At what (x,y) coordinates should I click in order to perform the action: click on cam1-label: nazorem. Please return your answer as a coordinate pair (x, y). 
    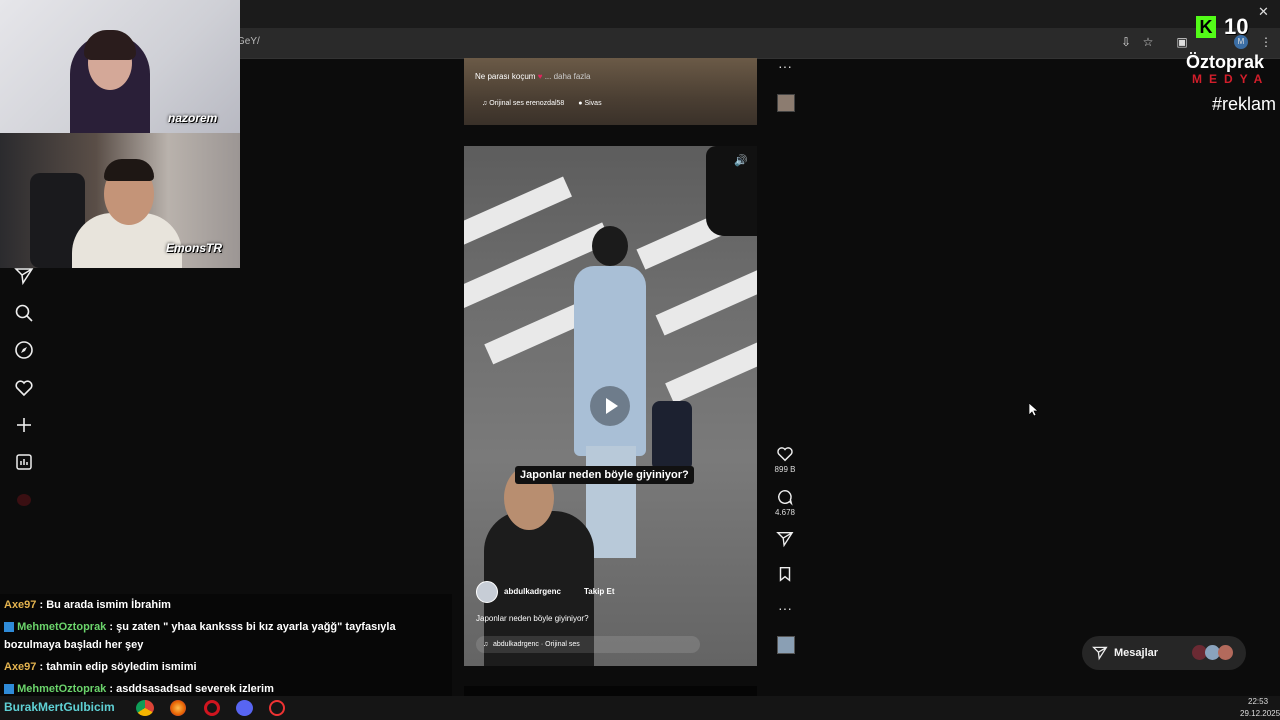
    Looking at the image, I should click on (193, 118).